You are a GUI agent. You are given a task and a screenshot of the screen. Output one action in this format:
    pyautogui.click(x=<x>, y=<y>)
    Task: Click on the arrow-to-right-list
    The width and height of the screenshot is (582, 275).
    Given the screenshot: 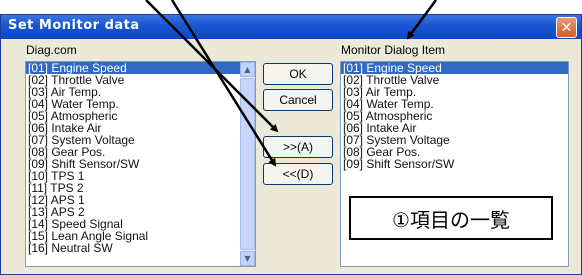 What is the action you would take?
    pyautogui.click(x=422, y=20)
    